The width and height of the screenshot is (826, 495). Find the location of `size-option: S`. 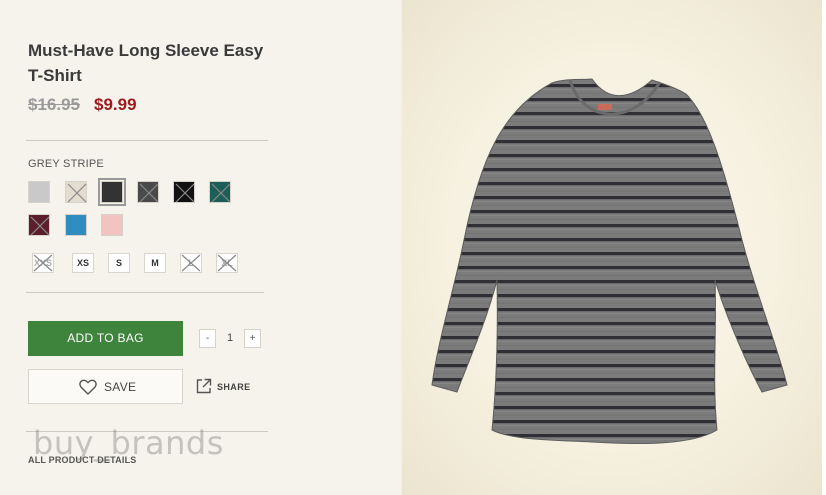

size-option: S is located at coordinates (119, 263).